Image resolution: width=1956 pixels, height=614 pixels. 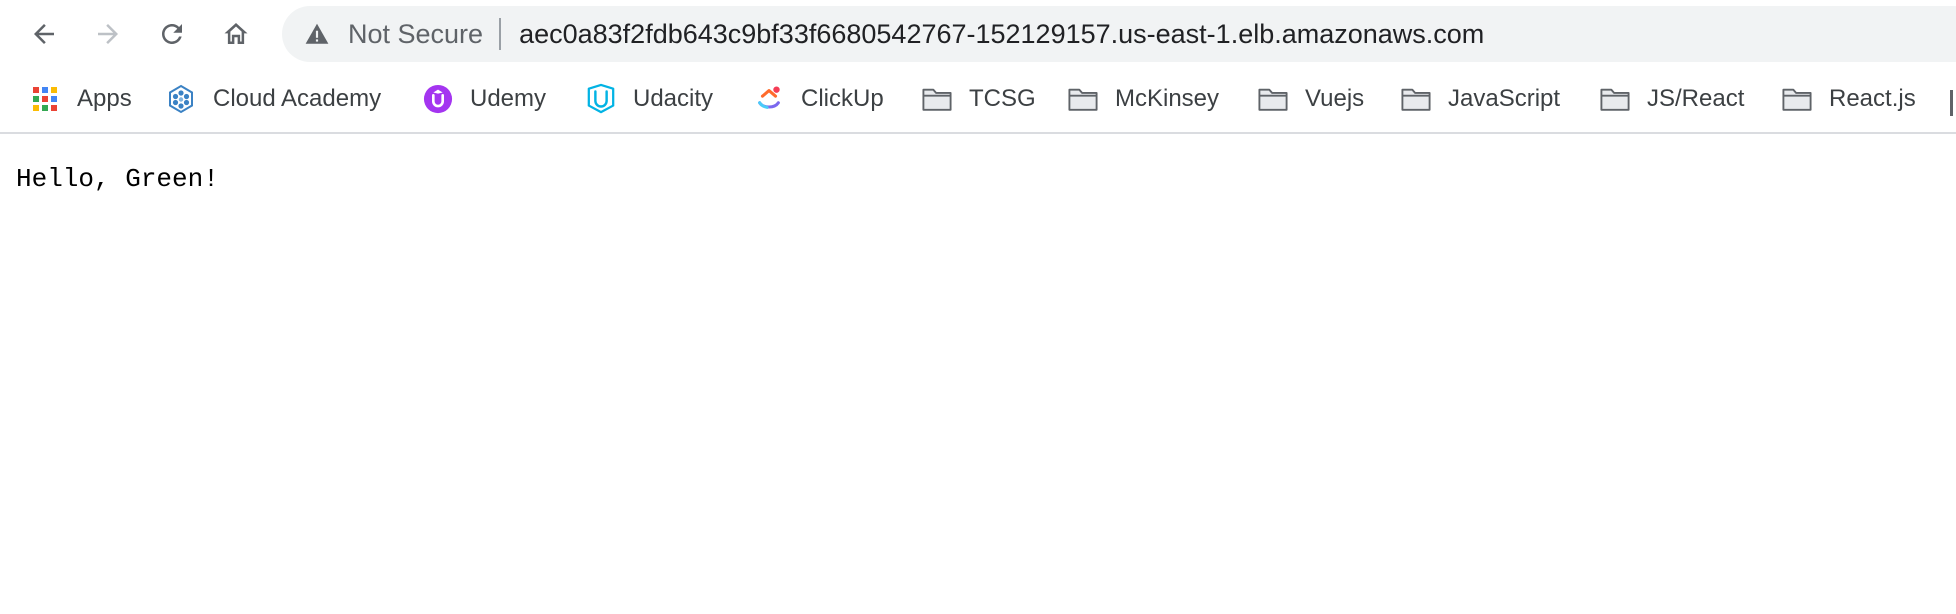 I want to click on bookmark-folder-react-js: React.js, so click(x=1849, y=99).